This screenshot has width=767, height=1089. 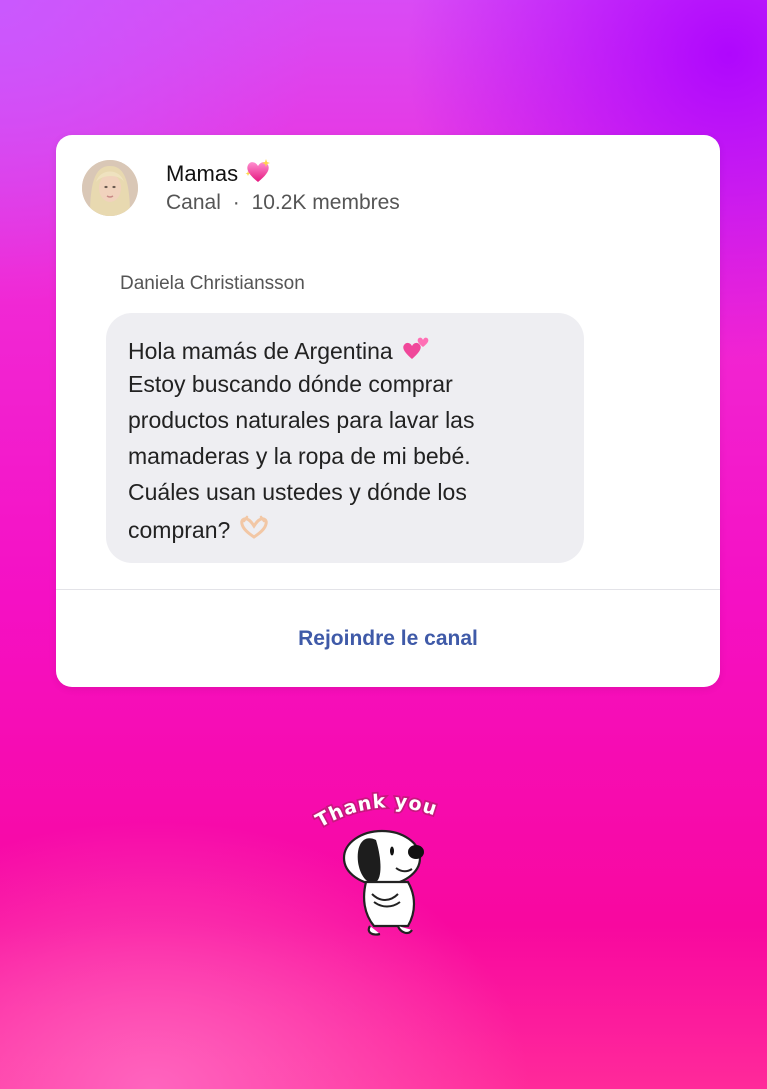 I want to click on channel-title-row: Mamas, so click(x=219, y=174).